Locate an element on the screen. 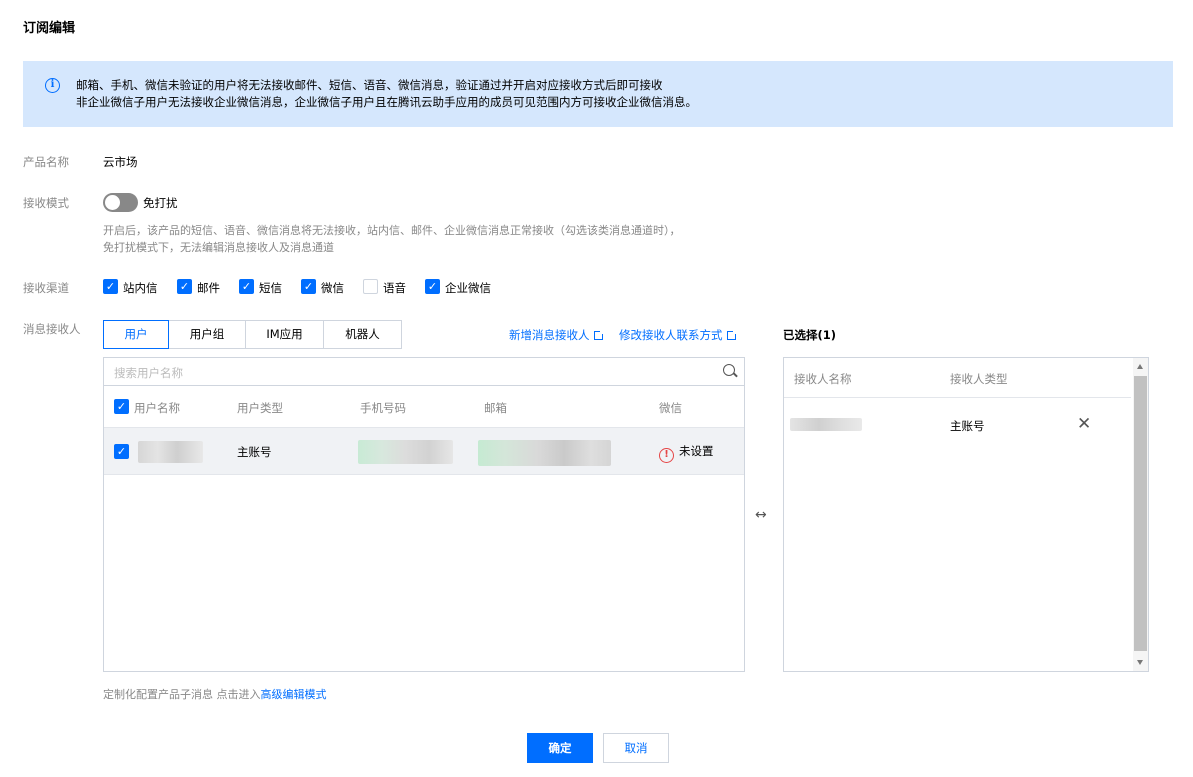 The height and width of the screenshot is (777, 1193). add-recipient-link: 新增消息接收人 is located at coordinates (556, 335).